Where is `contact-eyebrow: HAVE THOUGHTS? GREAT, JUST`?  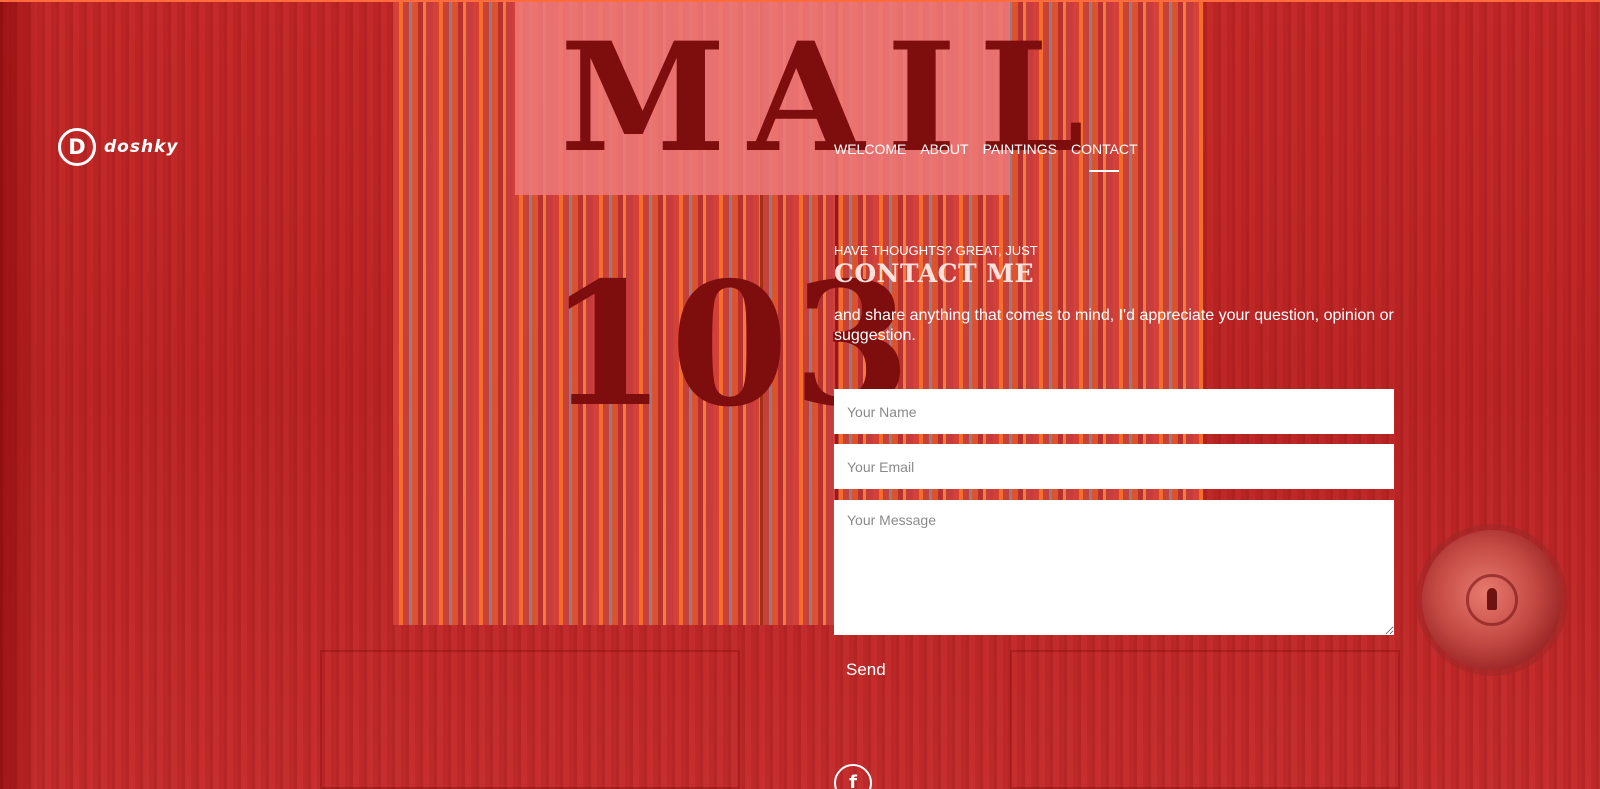
contact-eyebrow: HAVE THOUGHTS? GREAT, JUST is located at coordinates (936, 250).